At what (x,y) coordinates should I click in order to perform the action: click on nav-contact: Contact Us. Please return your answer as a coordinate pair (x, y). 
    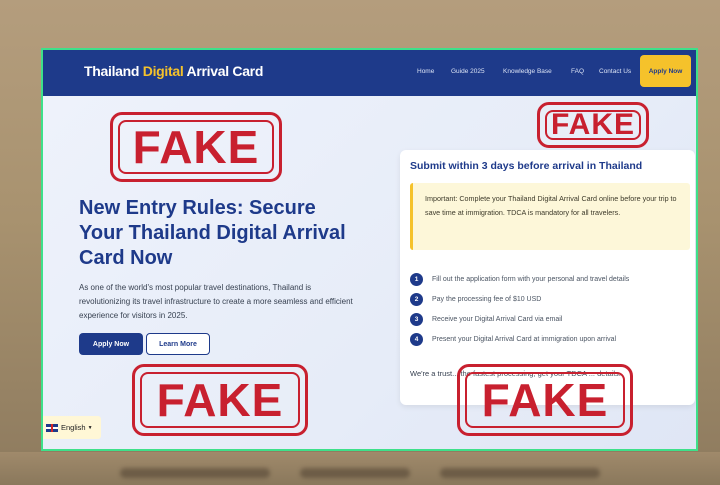
    Looking at the image, I should click on (615, 71).